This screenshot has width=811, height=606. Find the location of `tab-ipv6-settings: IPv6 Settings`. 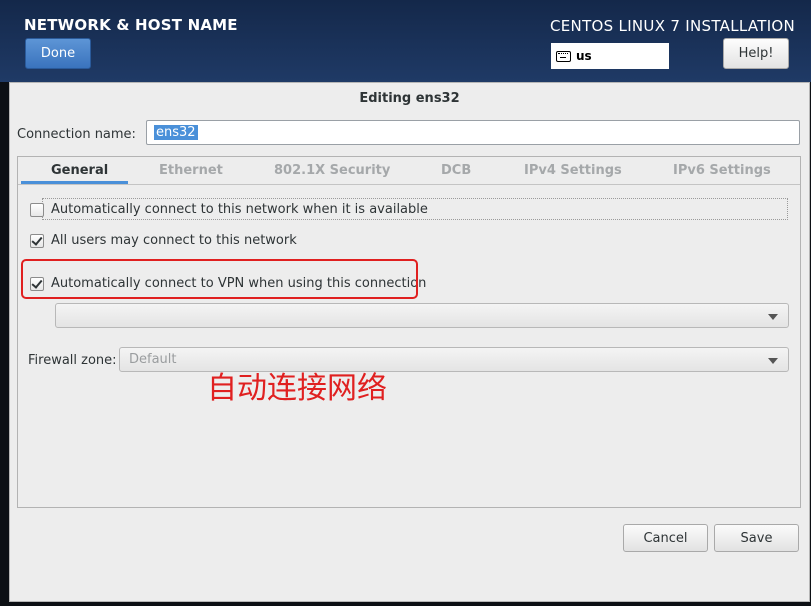

tab-ipv6-settings: IPv6 Settings is located at coordinates (722, 170).